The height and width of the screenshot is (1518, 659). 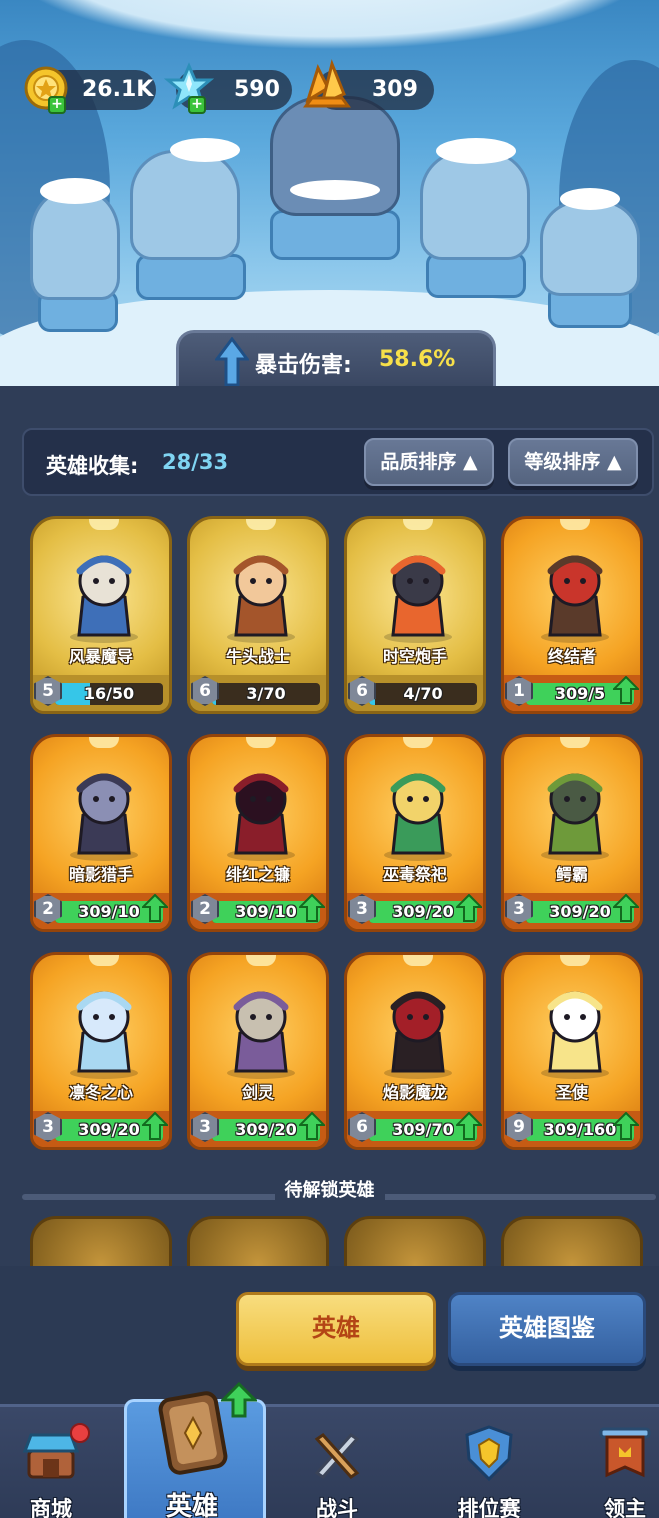 What do you see at coordinates (104, 1029) in the screenshot?
I see `ice-queen-icon` at bounding box center [104, 1029].